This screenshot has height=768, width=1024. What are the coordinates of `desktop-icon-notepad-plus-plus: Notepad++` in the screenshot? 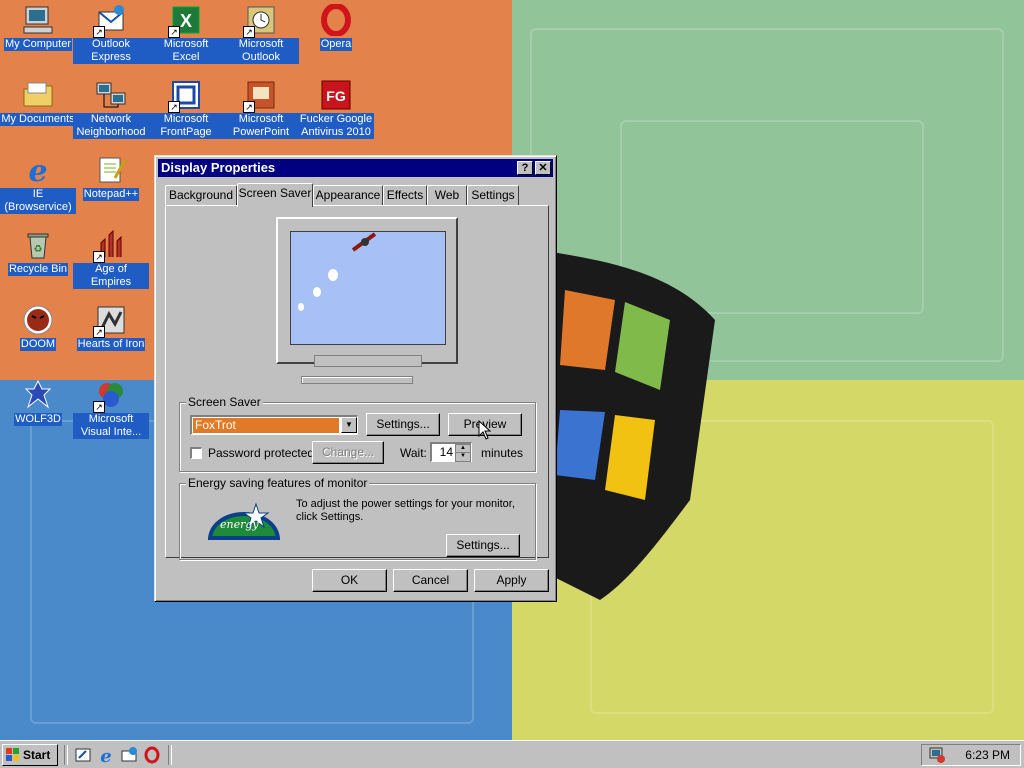 It's located at (111, 177).